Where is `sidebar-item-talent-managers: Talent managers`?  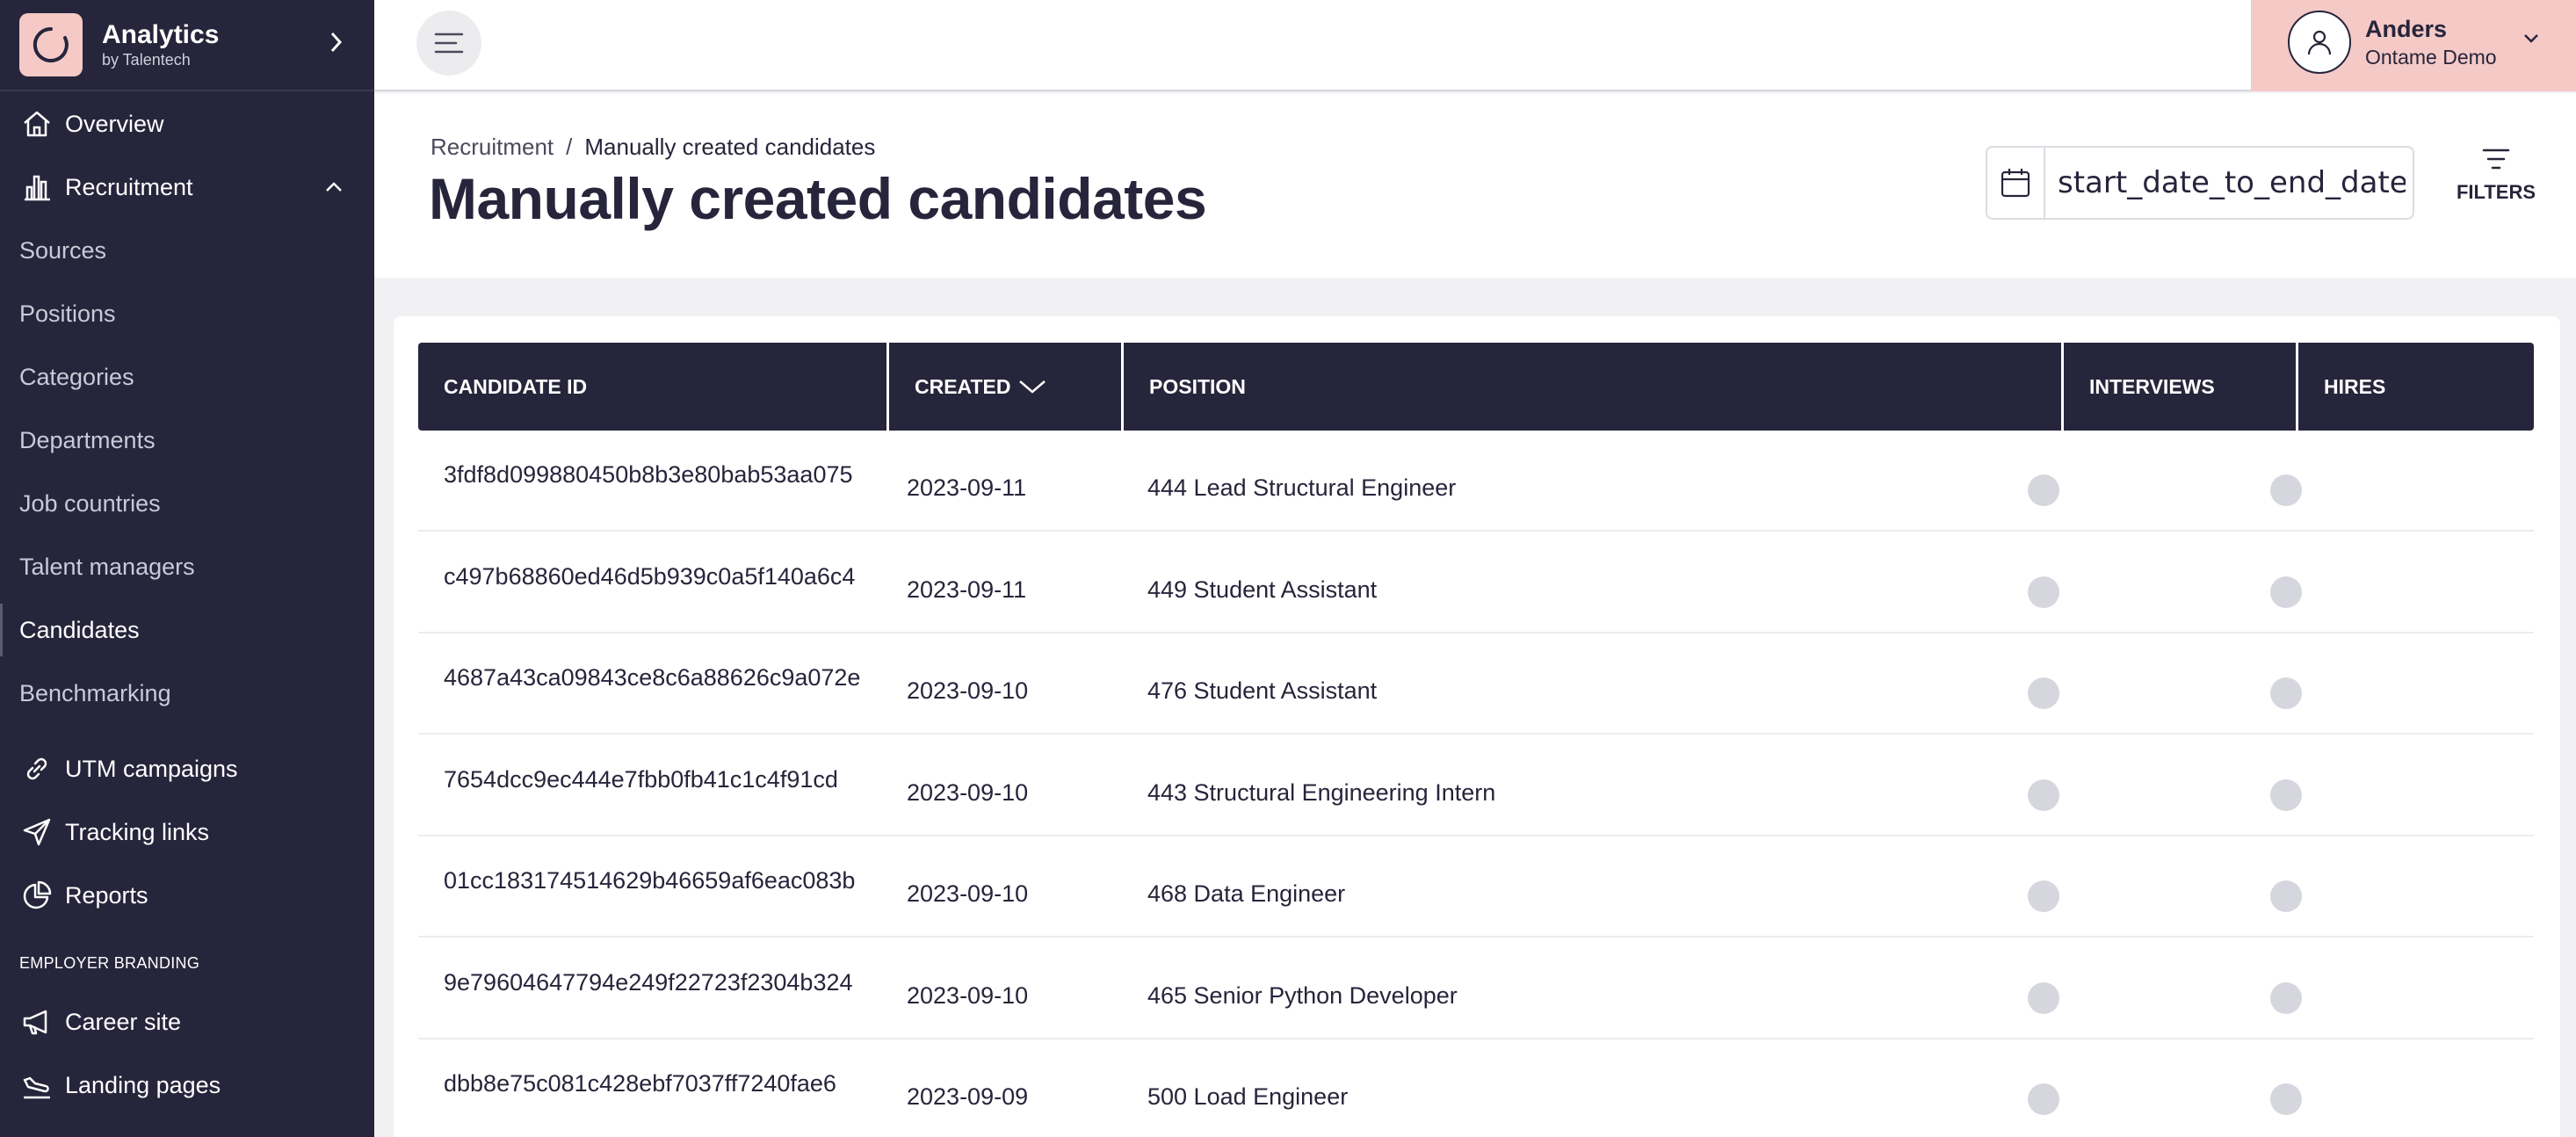
sidebar-item-talent-managers: Talent managers is located at coordinates (187, 566).